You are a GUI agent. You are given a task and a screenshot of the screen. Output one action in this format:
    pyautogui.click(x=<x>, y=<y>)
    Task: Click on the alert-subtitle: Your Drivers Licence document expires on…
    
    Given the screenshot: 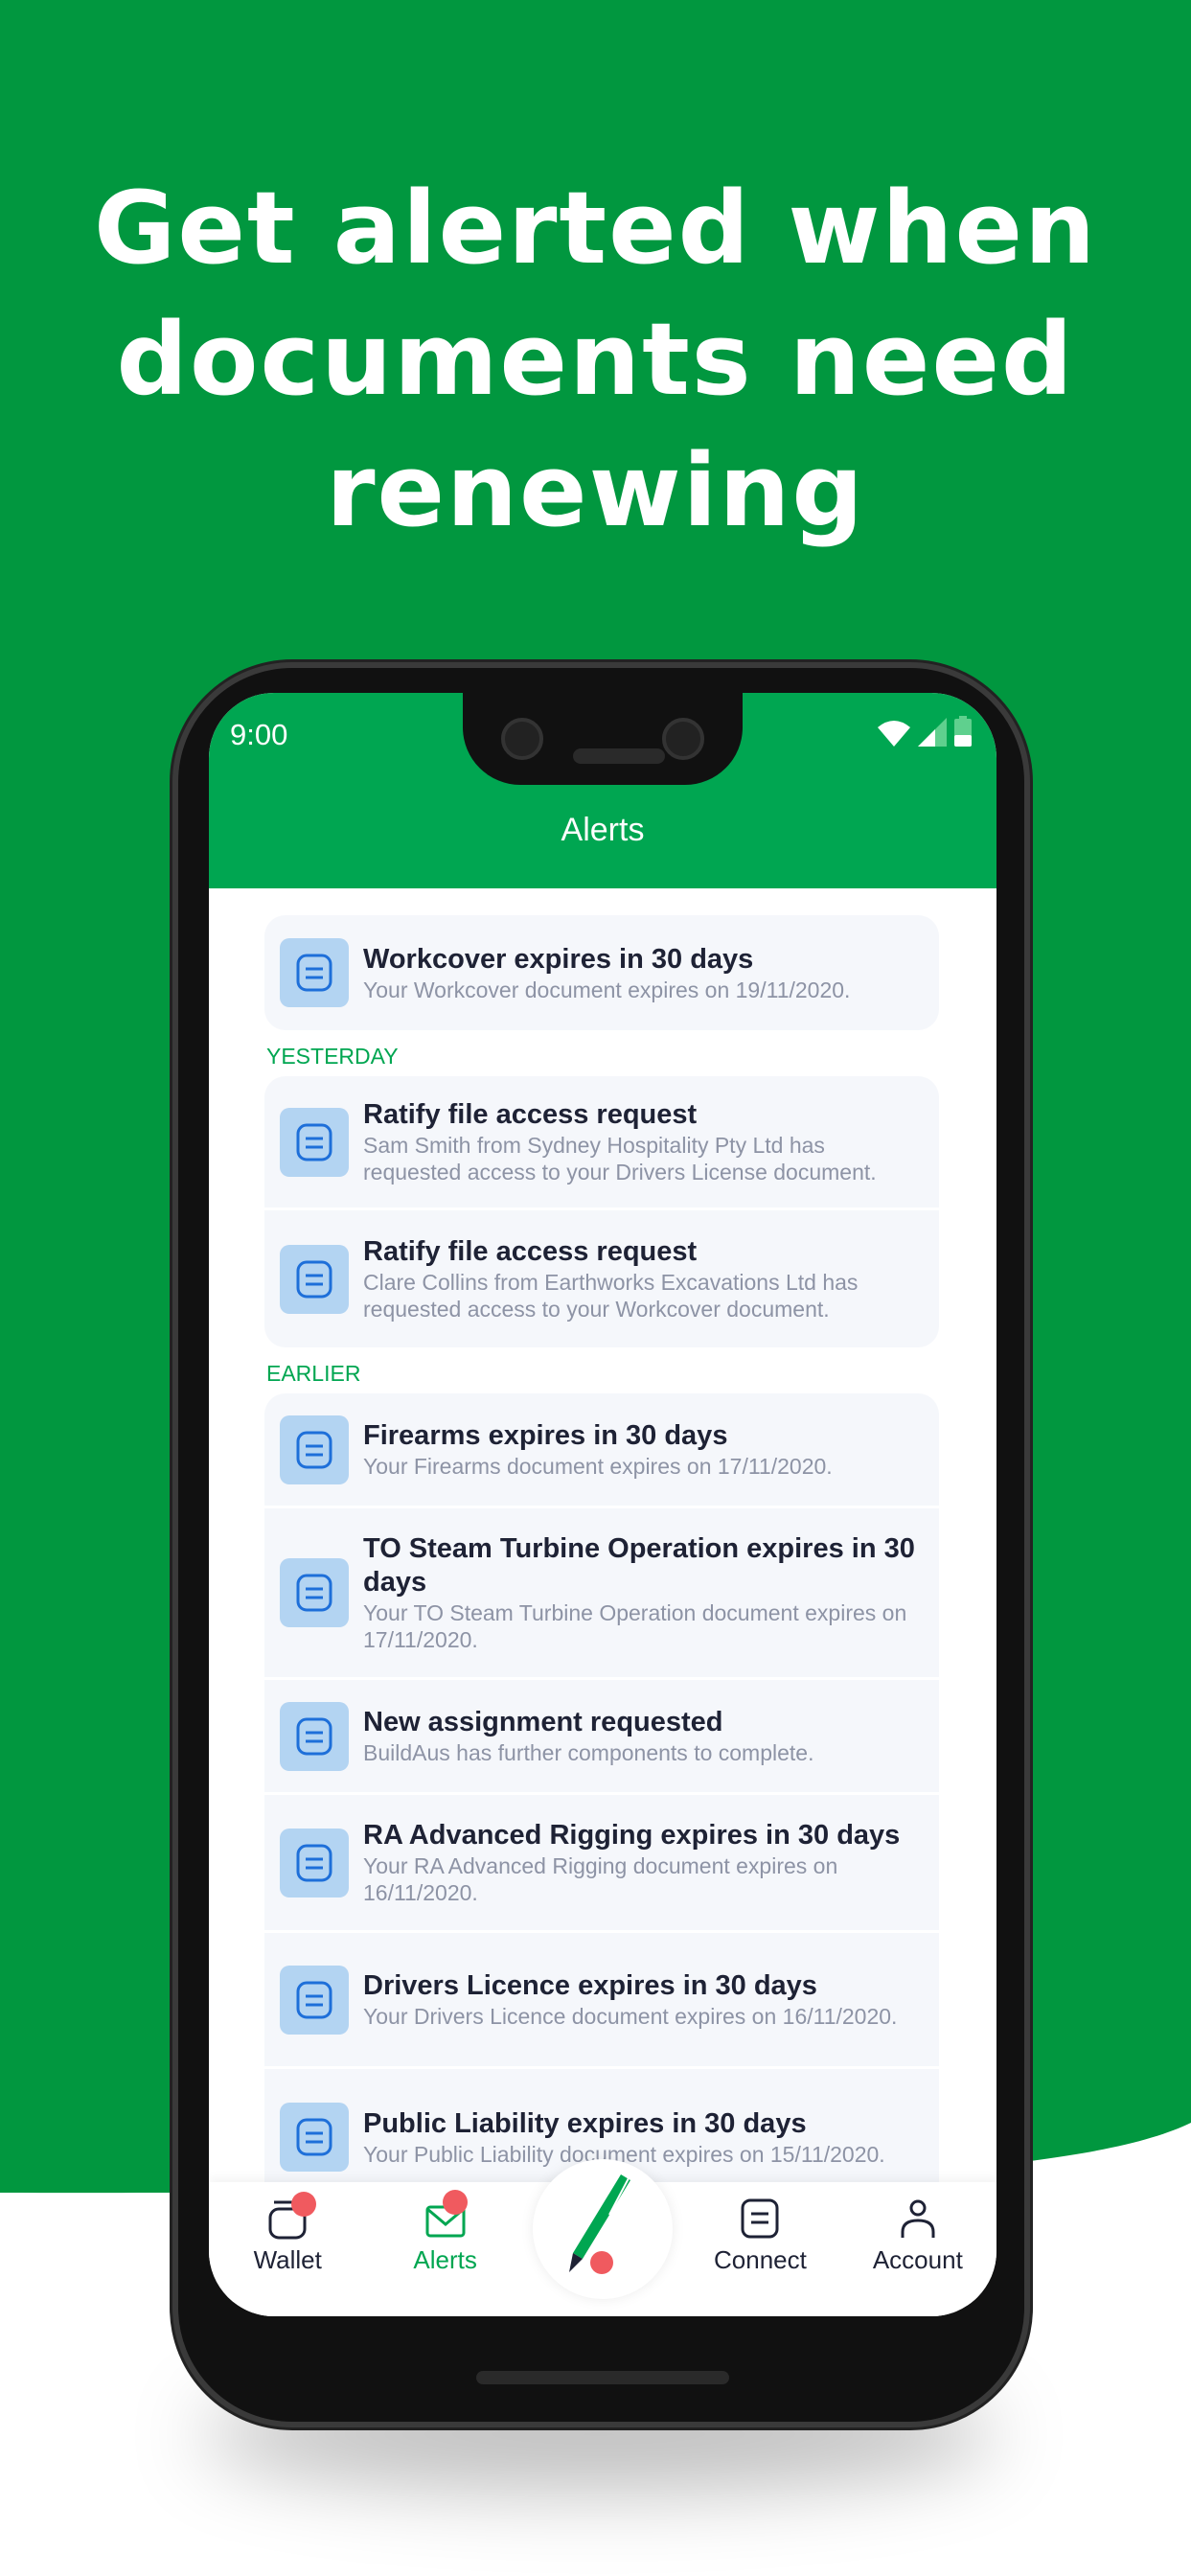 What is the action you would take?
    pyautogui.click(x=630, y=2016)
    